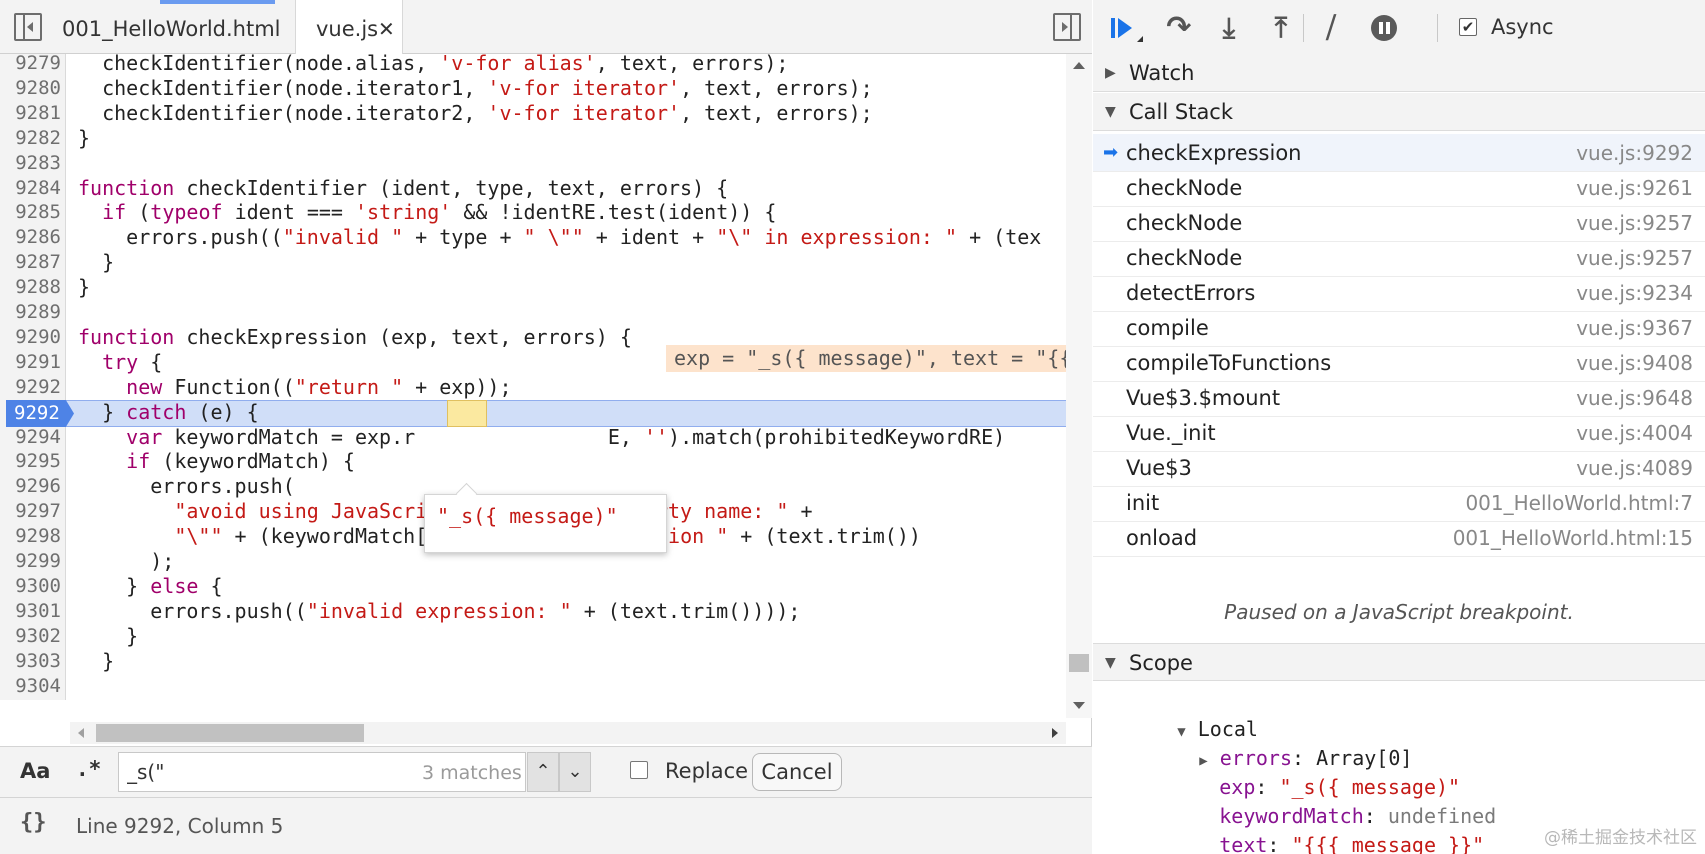  Describe the element at coordinates (568, 733) in the screenshot. I see `horizontal-scrollbar` at that location.